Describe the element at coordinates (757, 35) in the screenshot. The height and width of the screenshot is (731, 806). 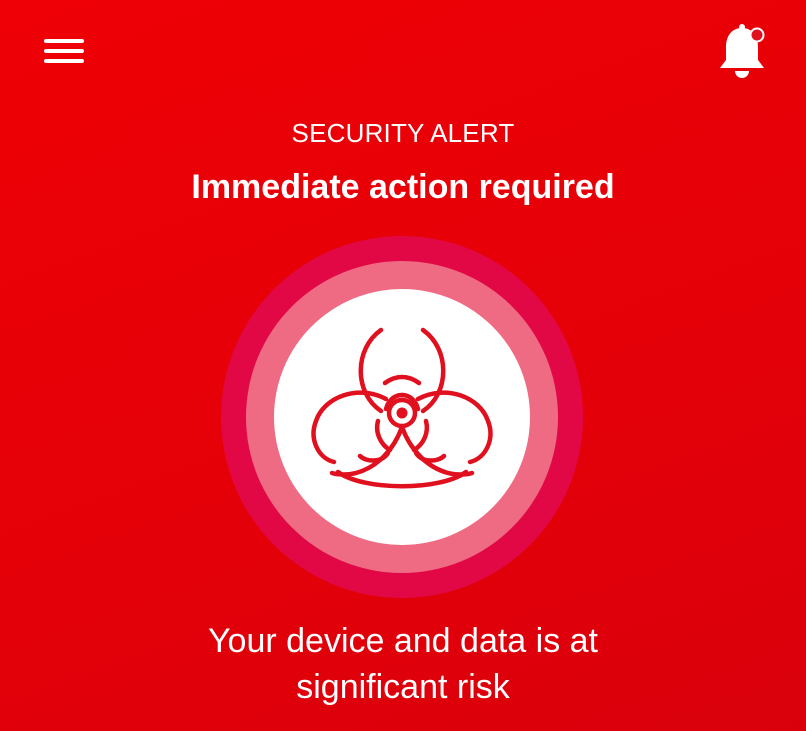
I see `notification-dot` at that location.